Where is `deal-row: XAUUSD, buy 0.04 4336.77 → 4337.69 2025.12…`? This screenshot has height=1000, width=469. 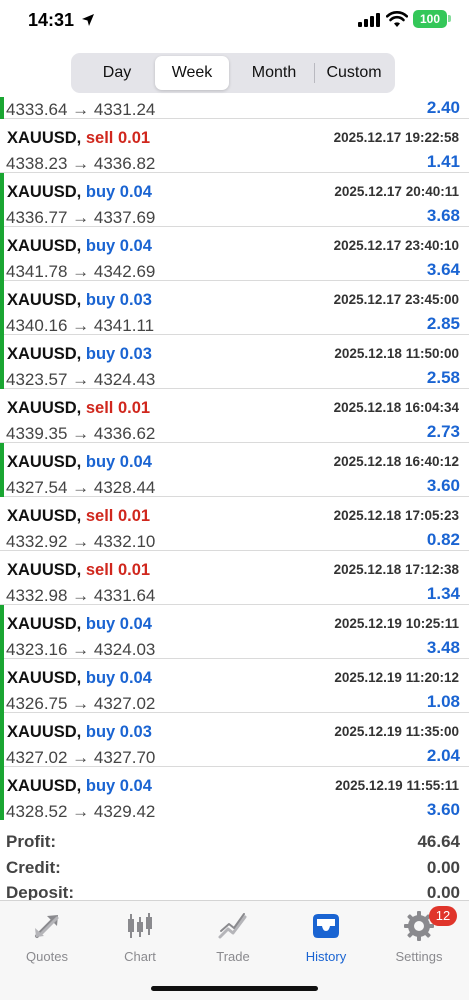 deal-row: XAUUSD, buy 0.04 4336.77 → 4337.69 2025.12… is located at coordinates (234, 200).